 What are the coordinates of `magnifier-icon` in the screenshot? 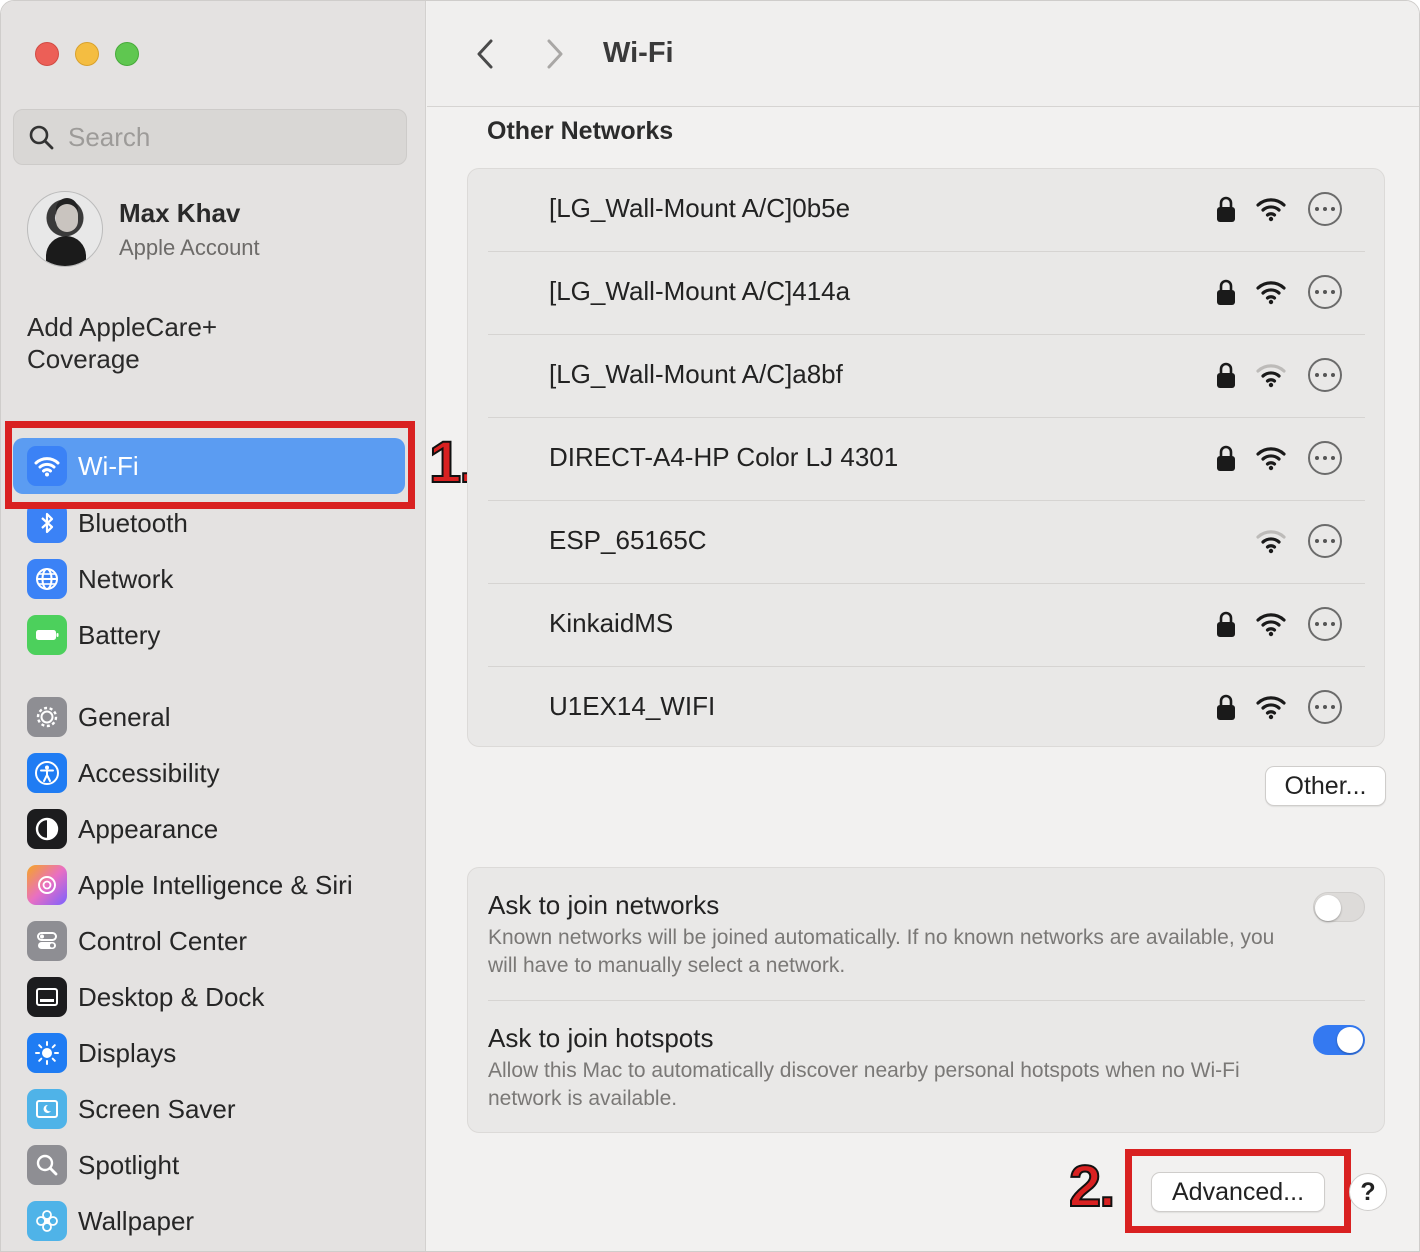 It's located at (47, 1165).